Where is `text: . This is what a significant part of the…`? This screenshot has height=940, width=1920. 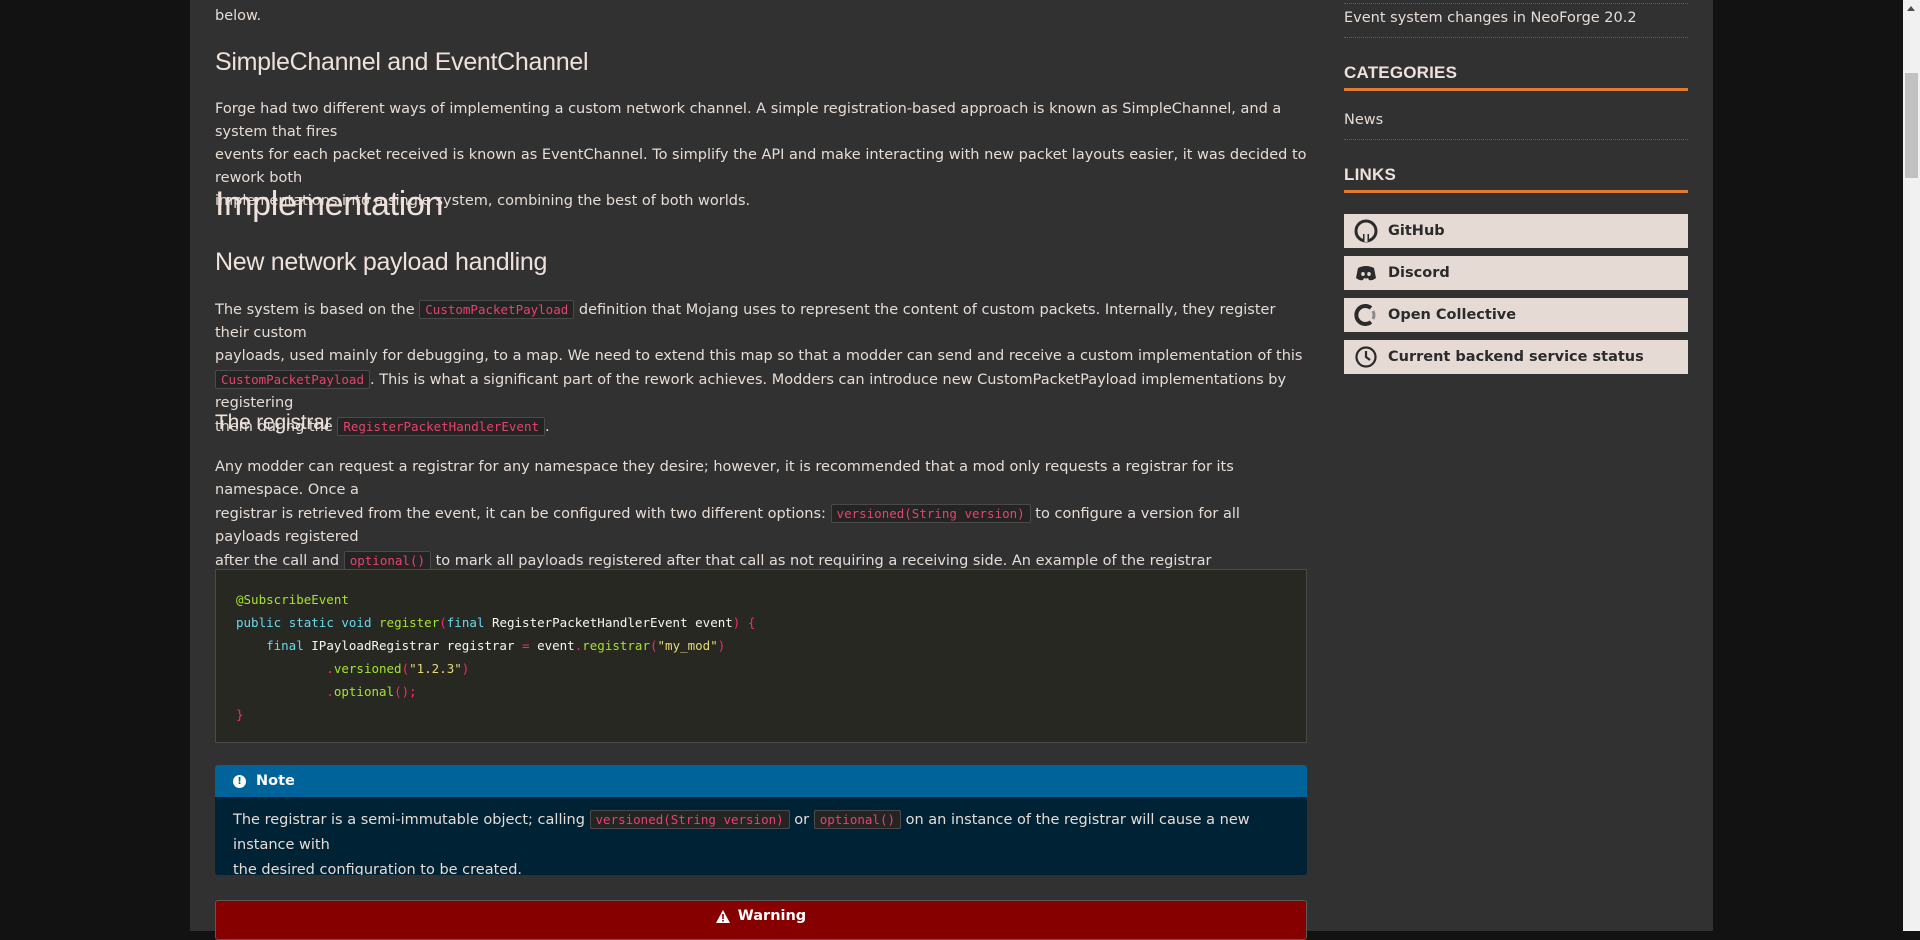
text: . This is what a significant part of the… is located at coordinates (751, 391).